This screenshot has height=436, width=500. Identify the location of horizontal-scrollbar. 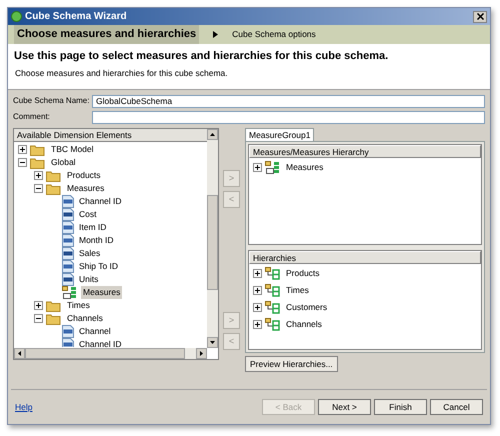
(110, 353).